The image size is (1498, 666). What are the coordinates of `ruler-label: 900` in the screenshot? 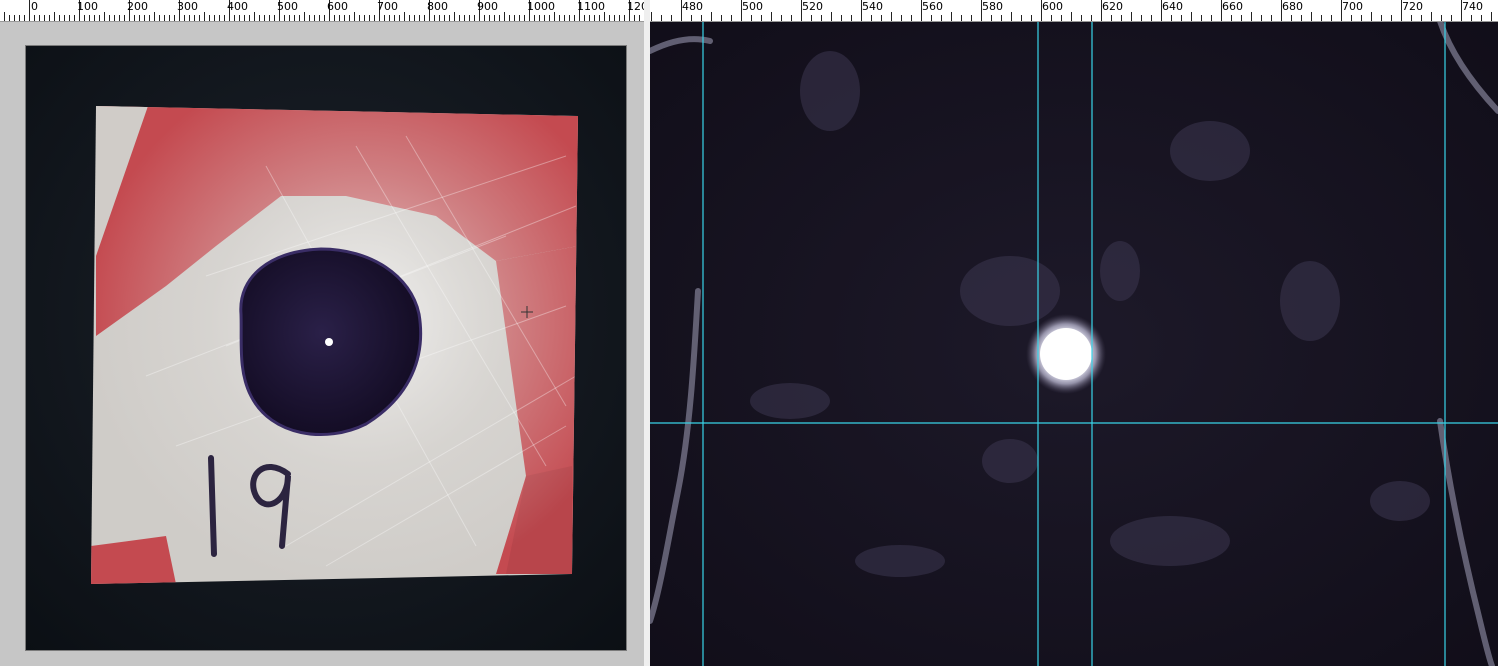 It's located at (487, 6).